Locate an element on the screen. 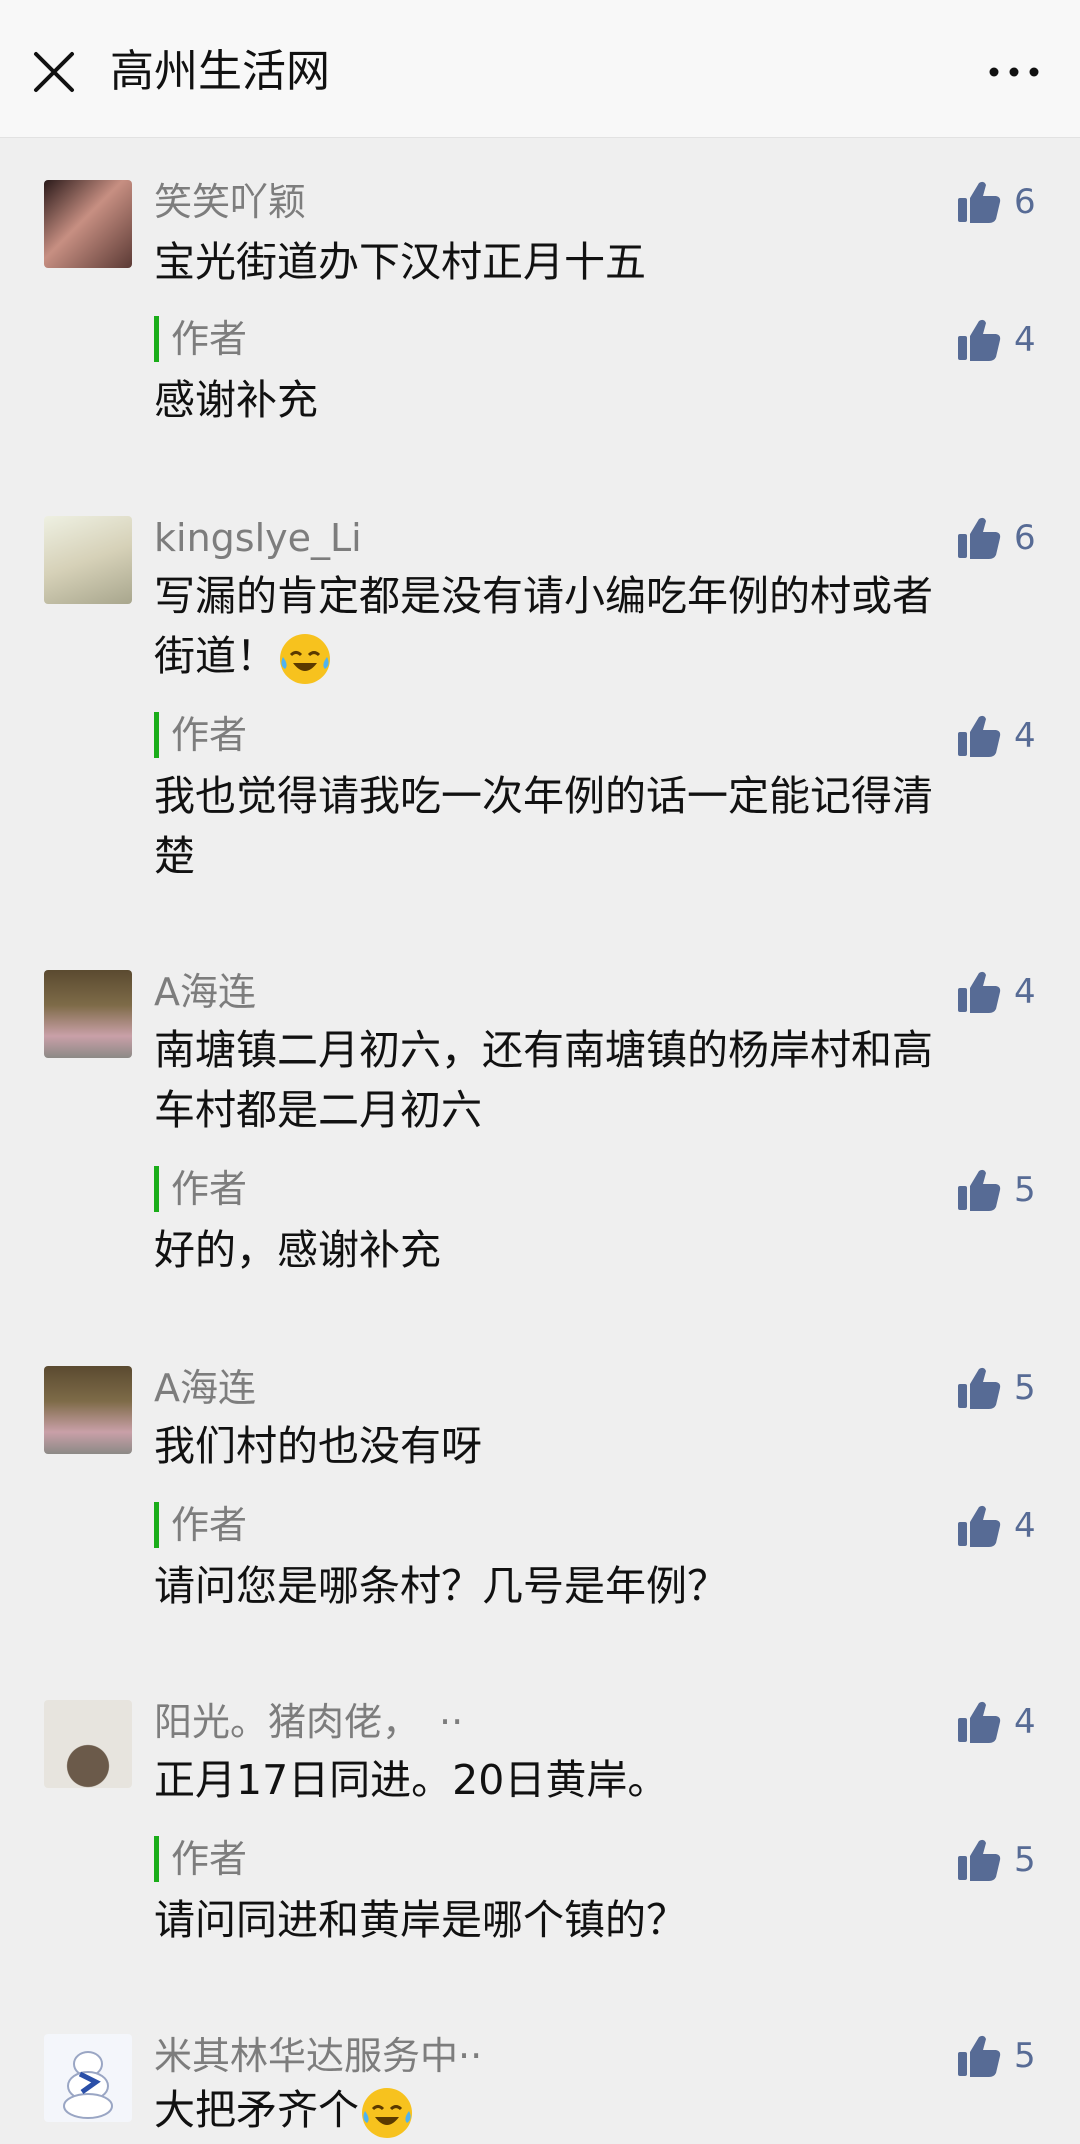  reply-text: 感谢补充 is located at coordinates (236, 400).